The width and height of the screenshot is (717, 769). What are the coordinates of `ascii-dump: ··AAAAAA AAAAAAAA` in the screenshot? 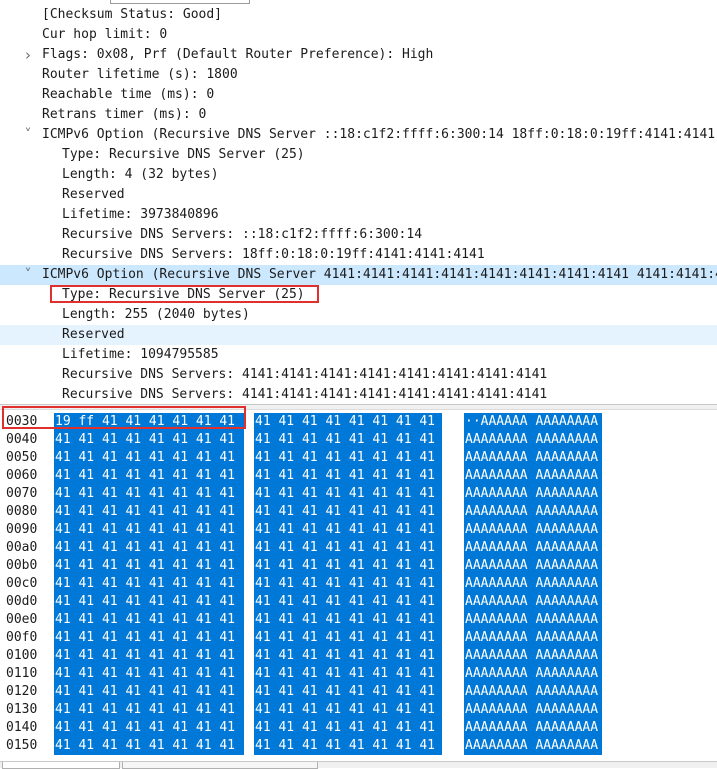 It's located at (533, 422).